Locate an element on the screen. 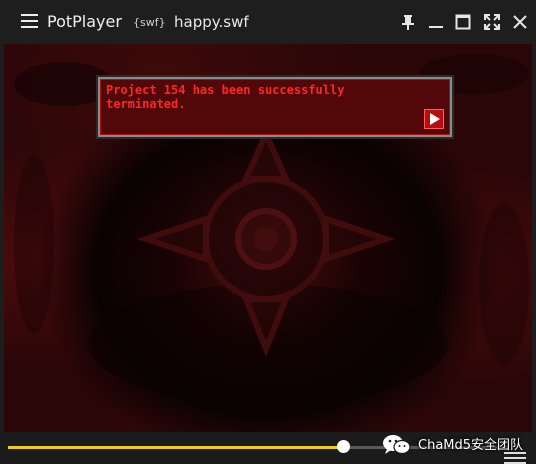  app-title: PotPlayer is located at coordinates (84, 21).